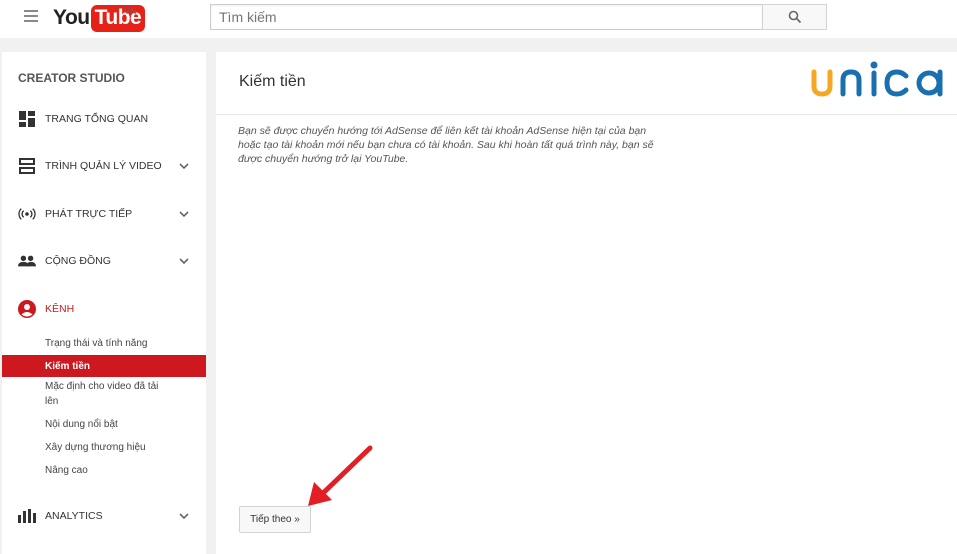 This screenshot has height=554, width=957. I want to click on creator-studio-title: CREATOR STUDIO, so click(71, 78).